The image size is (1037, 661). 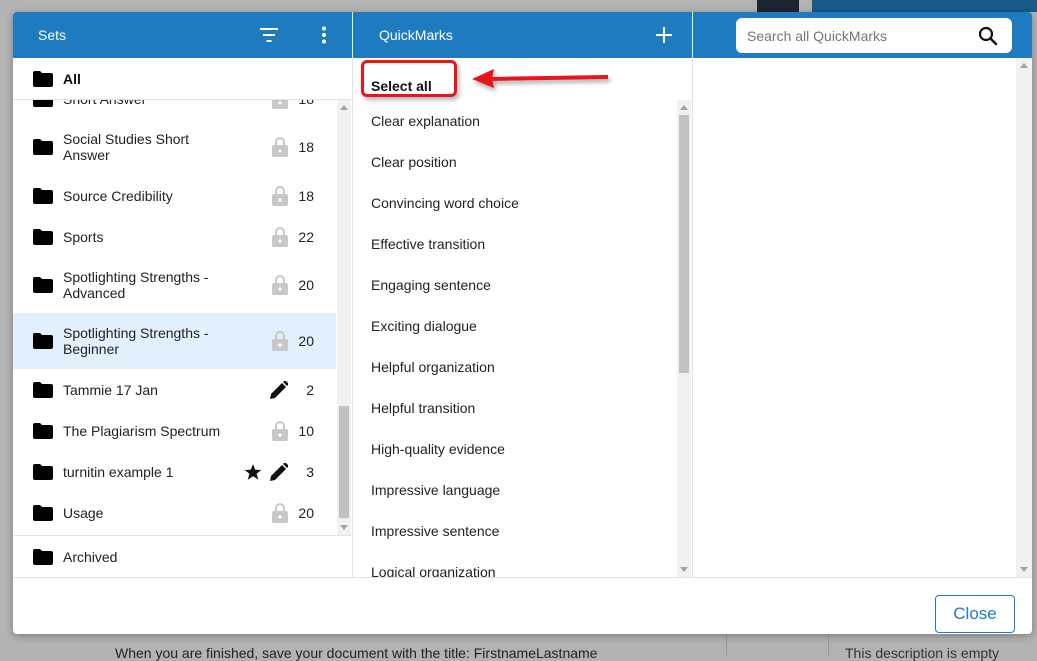 What do you see at coordinates (975, 614) in the screenshot?
I see `close-button: Close` at bounding box center [975, 614].